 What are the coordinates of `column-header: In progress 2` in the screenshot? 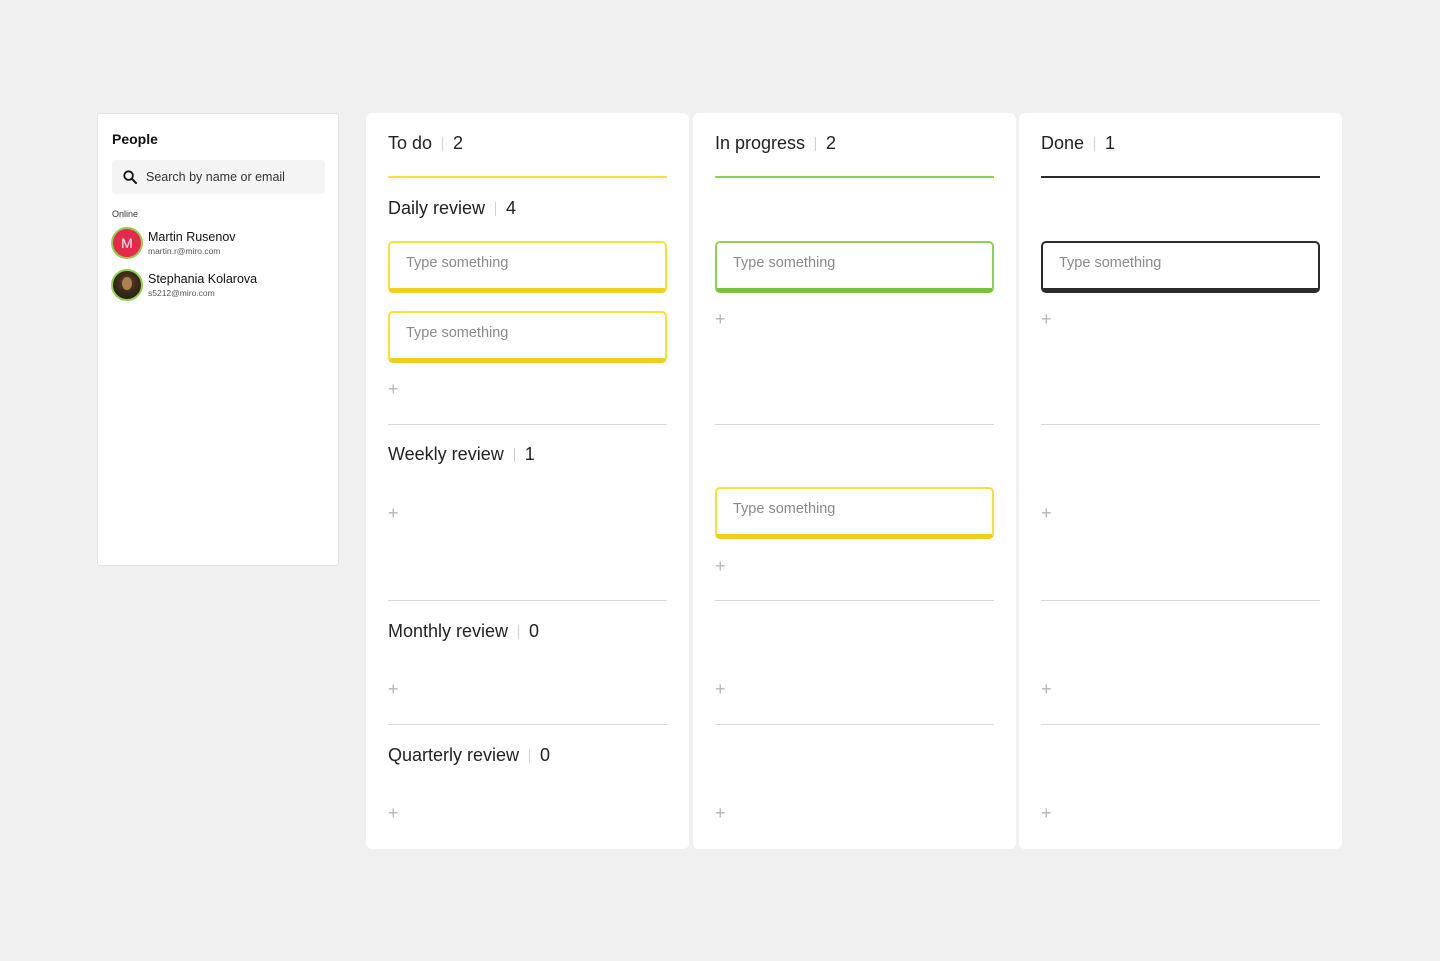 It's located at (775, 143).